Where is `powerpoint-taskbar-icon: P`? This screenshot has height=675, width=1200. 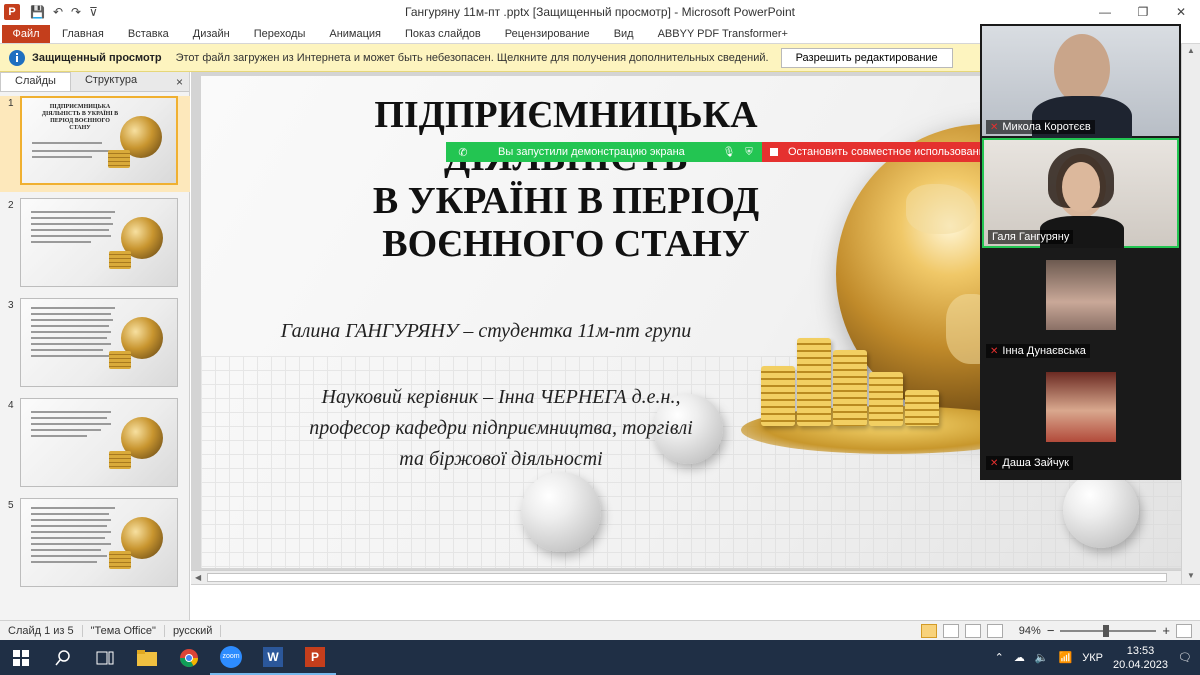
powerpoint-taskbar-icon: P is located at coordinates (315, 657).